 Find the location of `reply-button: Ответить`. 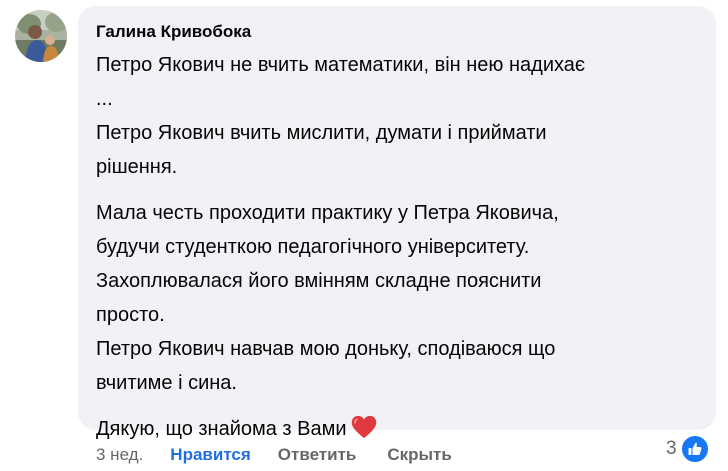

reply-button: Ответить is located at coordinates (317, 455).